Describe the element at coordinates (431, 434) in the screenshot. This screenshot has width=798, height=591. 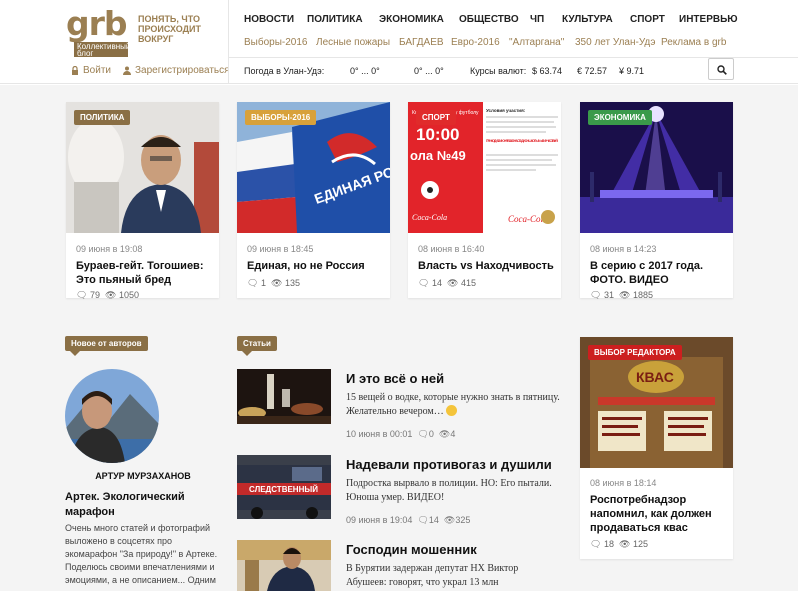
I see `comment-count: 0` at that location.